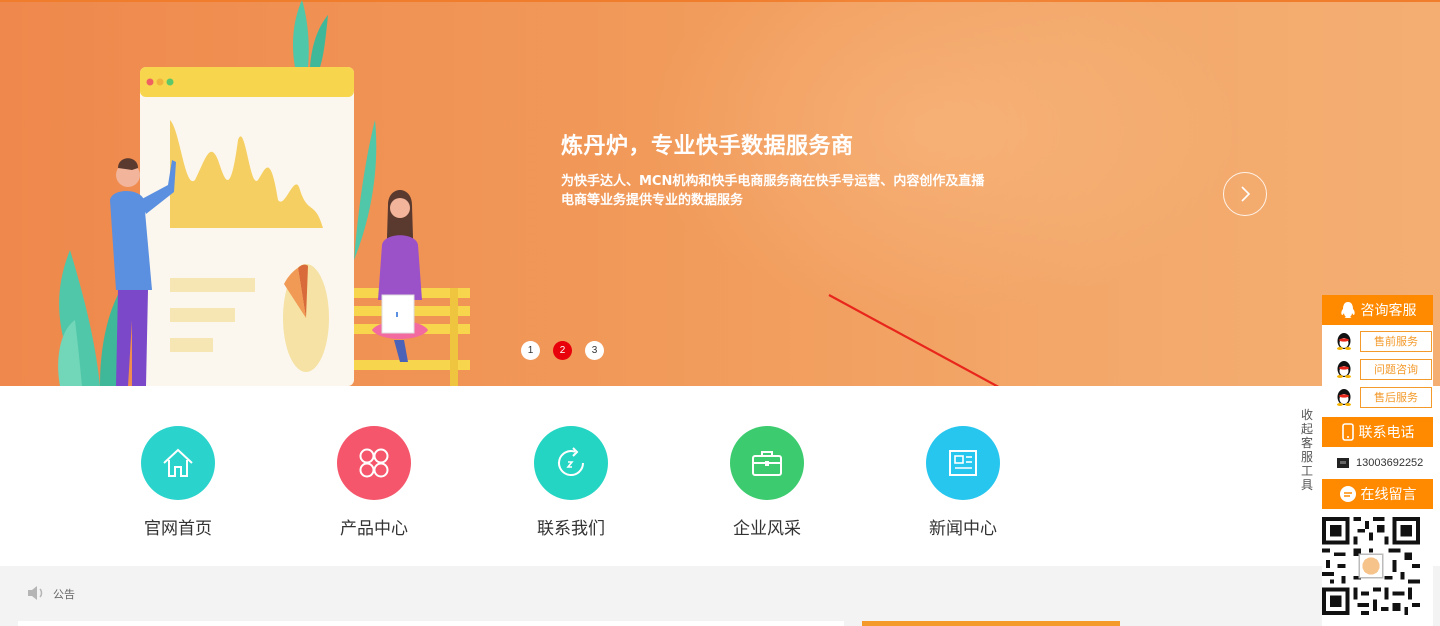  I want to click on phone-number: 13003692252, so click(1390, 463).